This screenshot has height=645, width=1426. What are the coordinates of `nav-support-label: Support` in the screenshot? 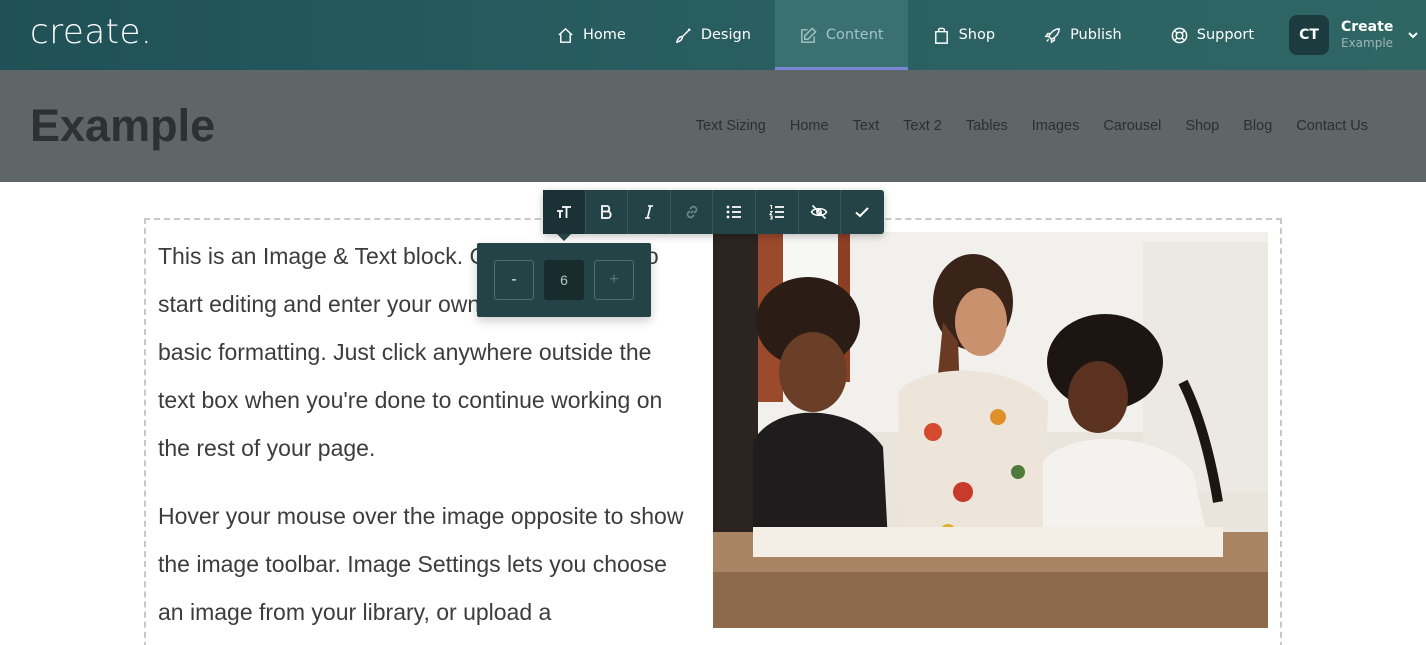 It's located at (1225, 35).